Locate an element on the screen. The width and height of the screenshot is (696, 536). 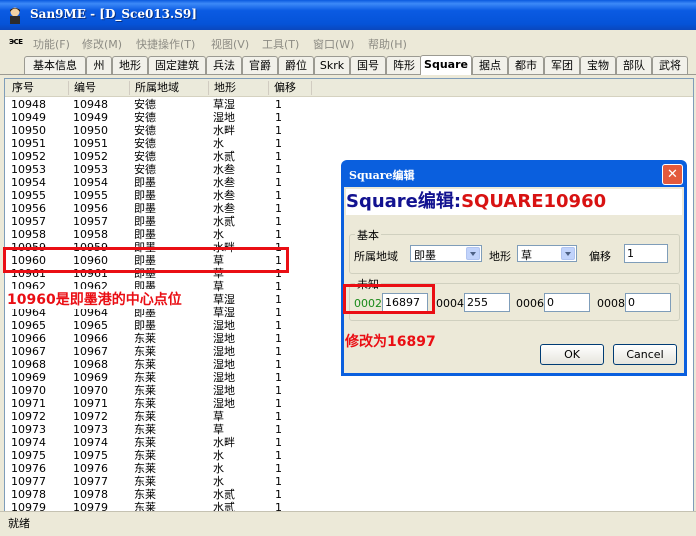
column-offset: 偏移 is located at coordinates (290, 88).